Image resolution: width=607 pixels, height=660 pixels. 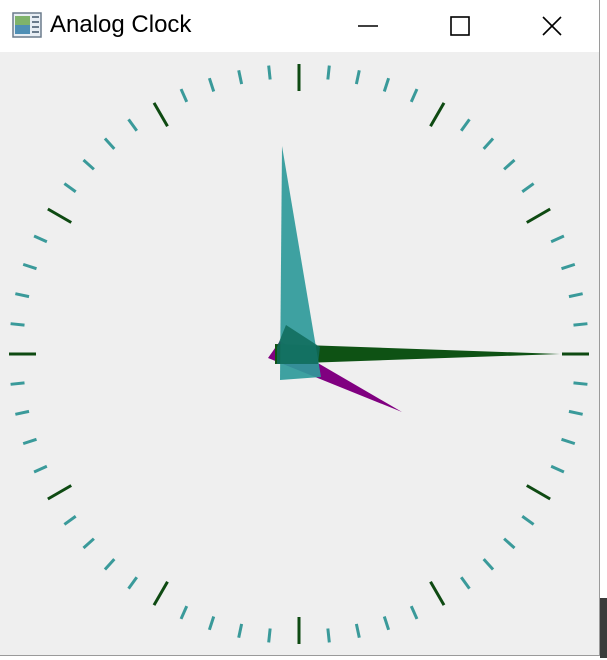 I want to click on maximize-icon, so click(x=460, y=26).